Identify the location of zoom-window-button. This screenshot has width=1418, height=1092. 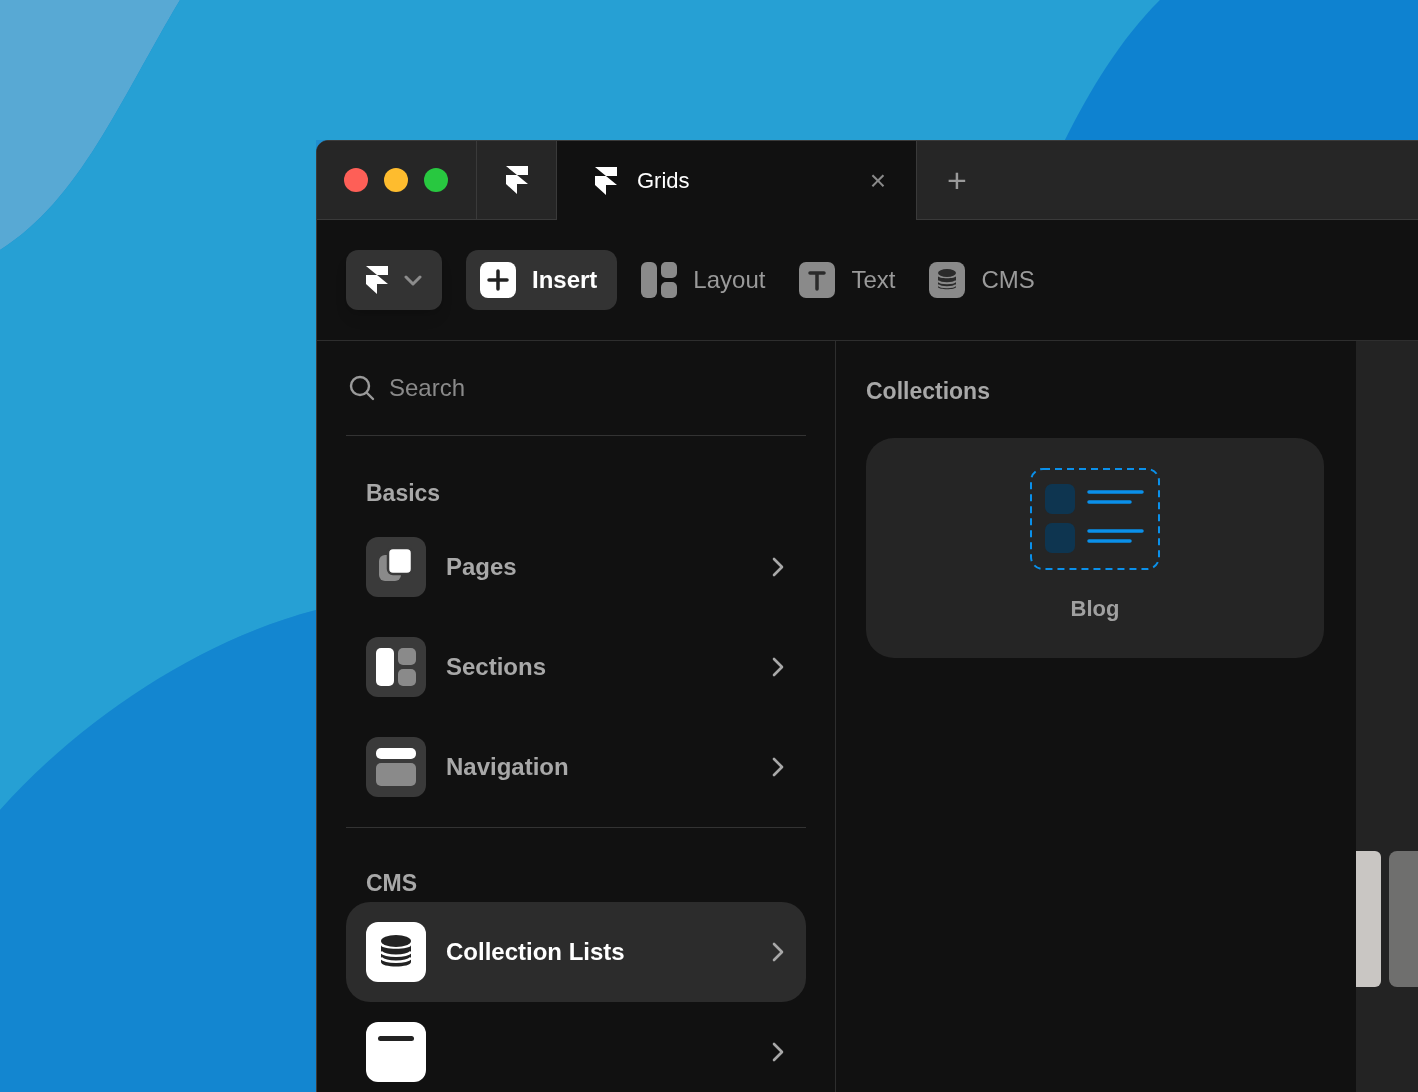
(436, 180).